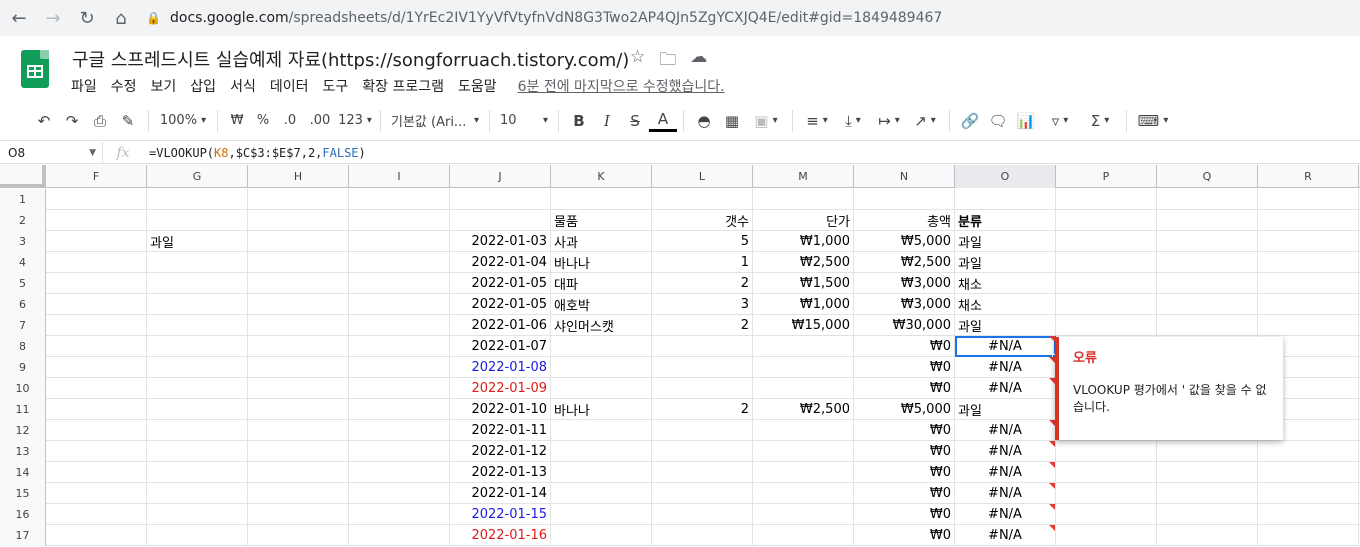  Describe the element at coordinates (399, 430) in the screenshot. I see `cell-i12` at that location.